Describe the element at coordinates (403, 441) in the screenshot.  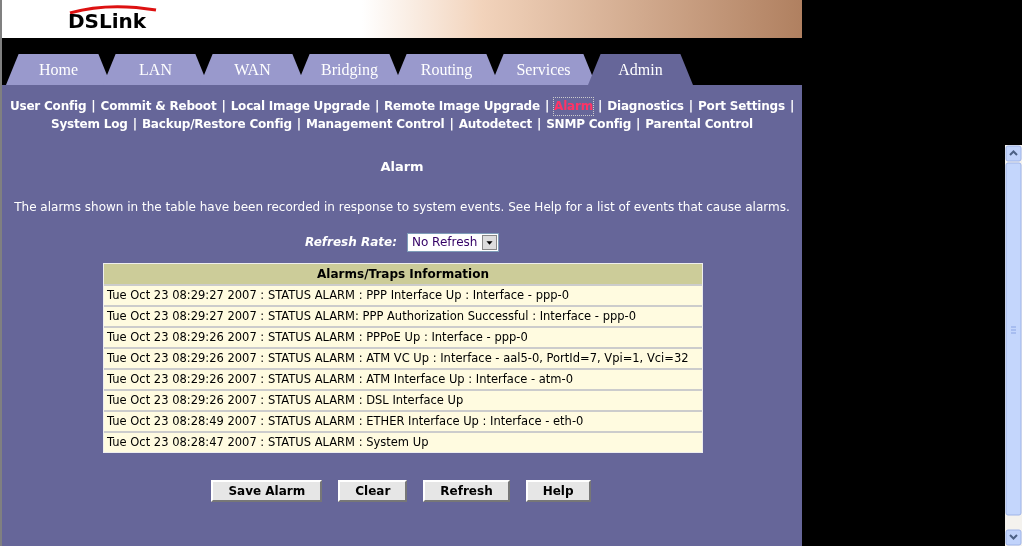
I see `table-cell: Tue Oct 23 08:28:47 2007 : STATUS ALARM : System Up` at that location.